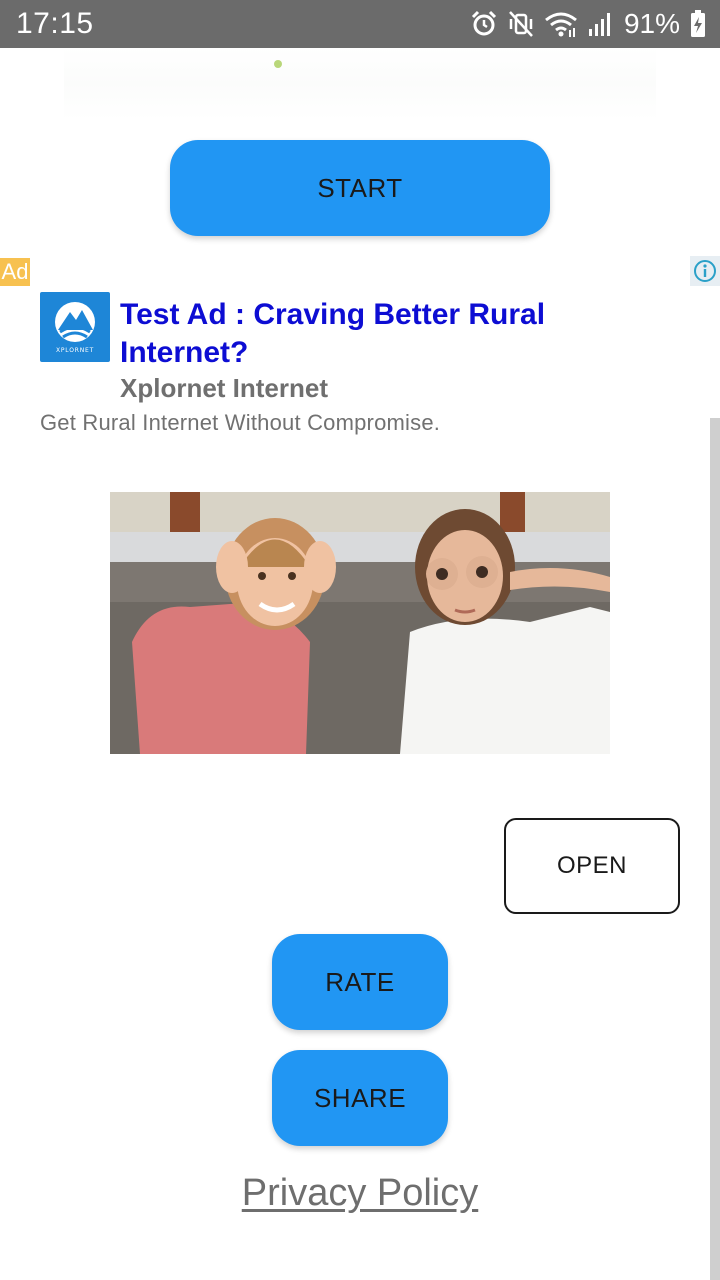  What do you see at coordinates (592, 866) in the screenshot?
I see `ad-open-button: OPEN` at bounding box center [592, 866].